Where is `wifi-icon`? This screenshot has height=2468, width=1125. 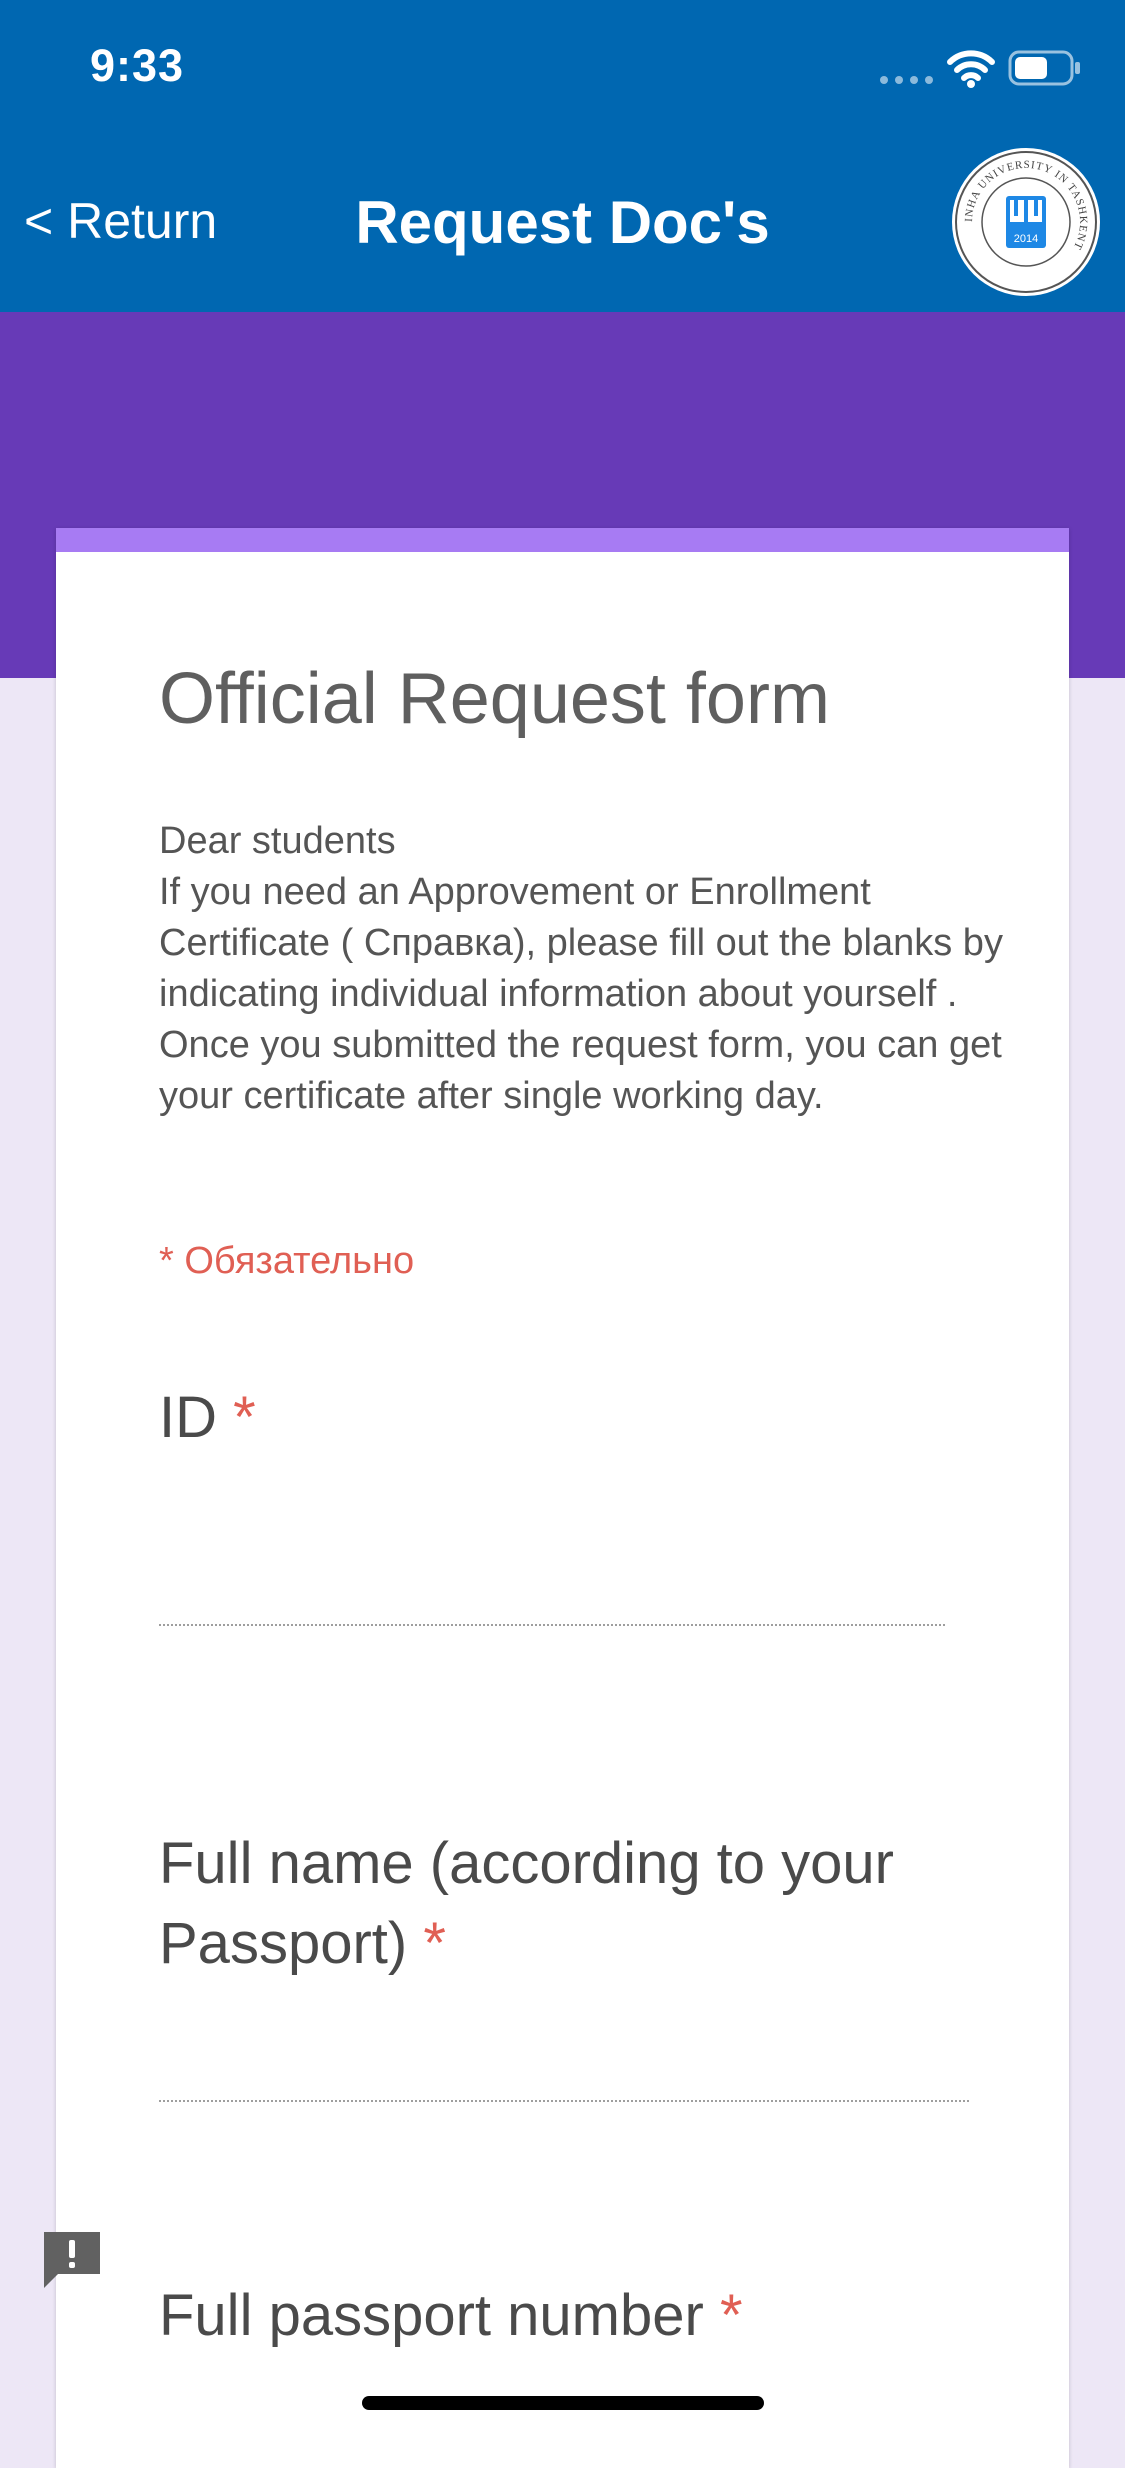 wifi-icon is located at coordinates (971, 69).